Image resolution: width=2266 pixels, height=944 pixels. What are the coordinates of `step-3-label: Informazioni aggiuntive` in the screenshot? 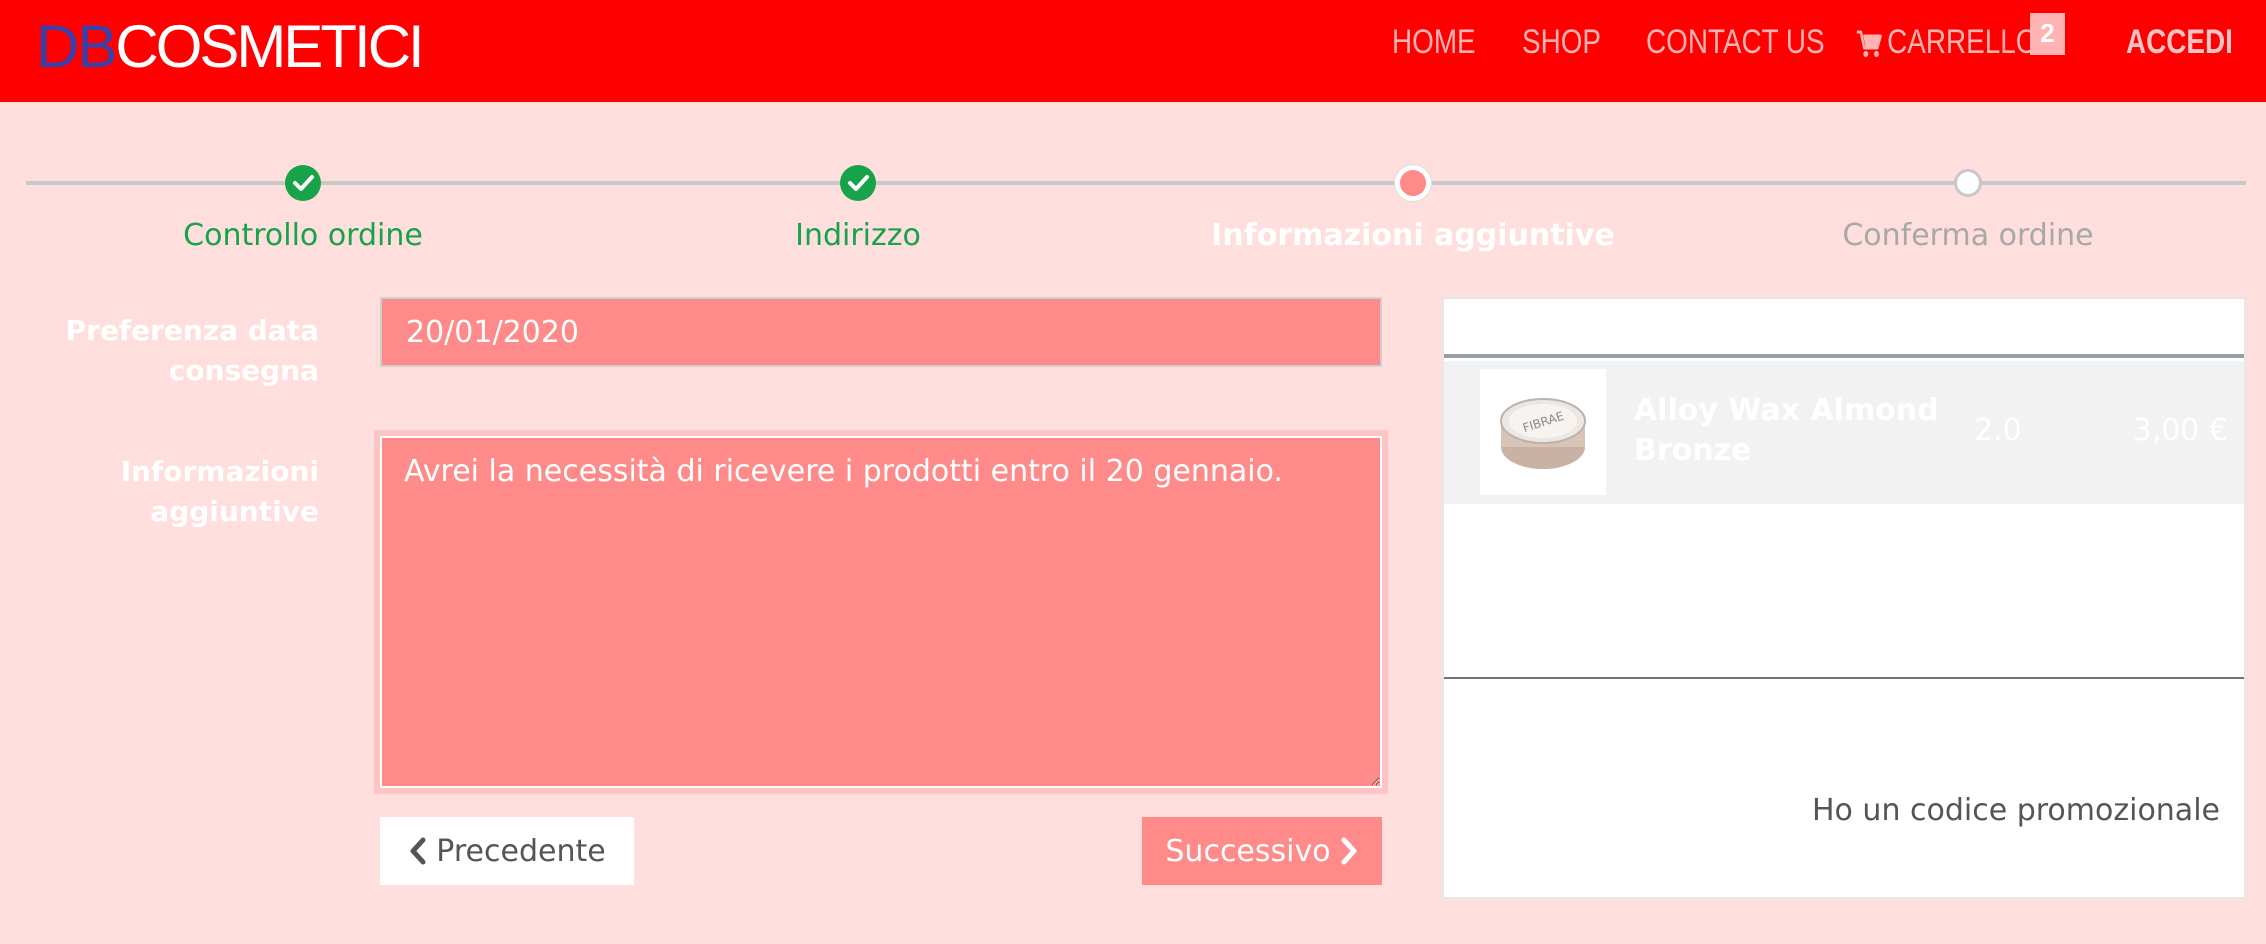 It's located at (1413, 235).